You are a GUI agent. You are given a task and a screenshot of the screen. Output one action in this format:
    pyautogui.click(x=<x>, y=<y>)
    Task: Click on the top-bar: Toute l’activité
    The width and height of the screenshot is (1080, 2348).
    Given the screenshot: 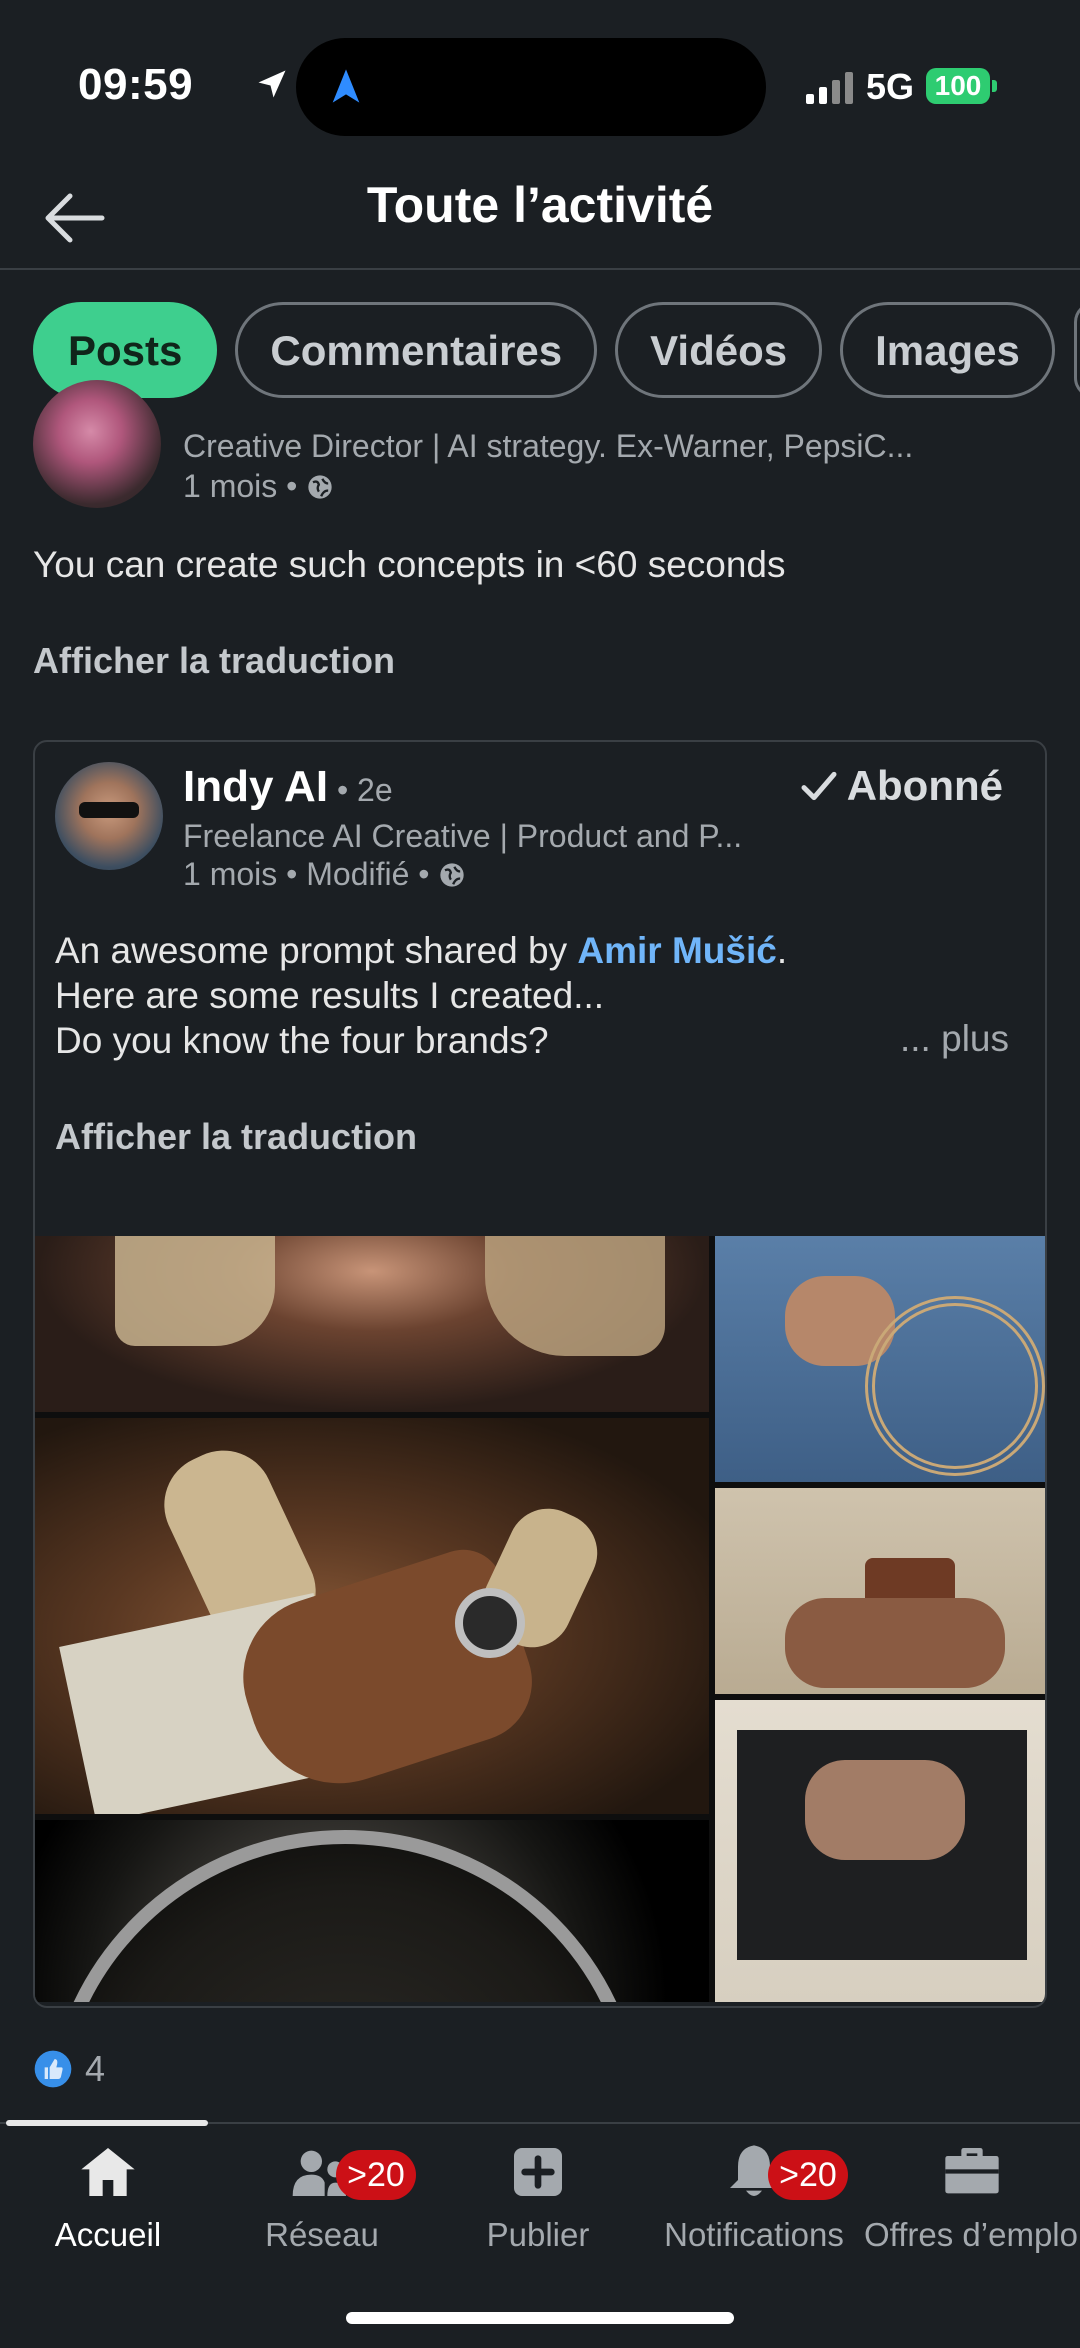 What is the action you would take?
    pyautogui.click(x=540, y=220)
    